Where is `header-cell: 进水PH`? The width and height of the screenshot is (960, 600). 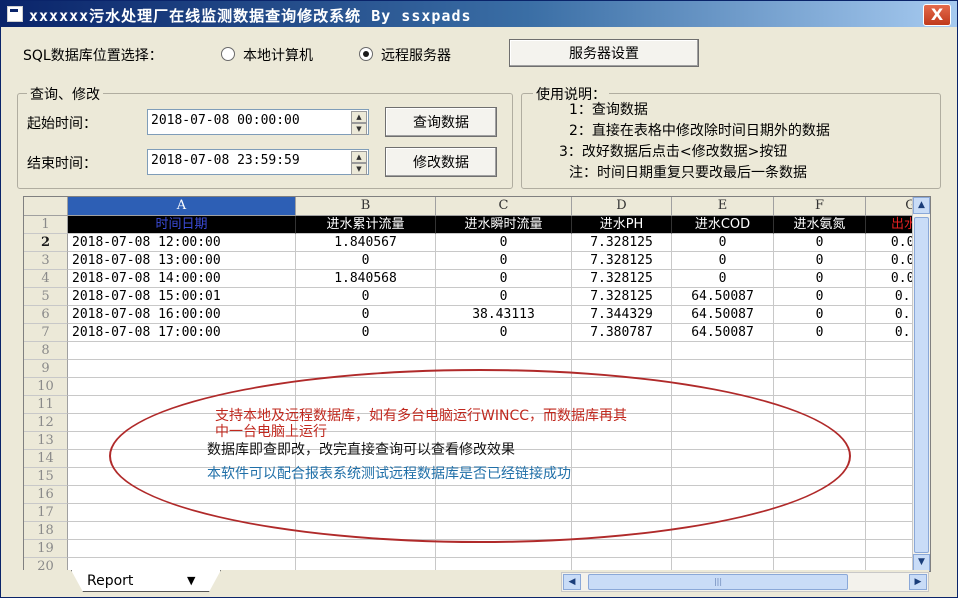
header-cell: 进水PH is located at coordinates (622, 225).